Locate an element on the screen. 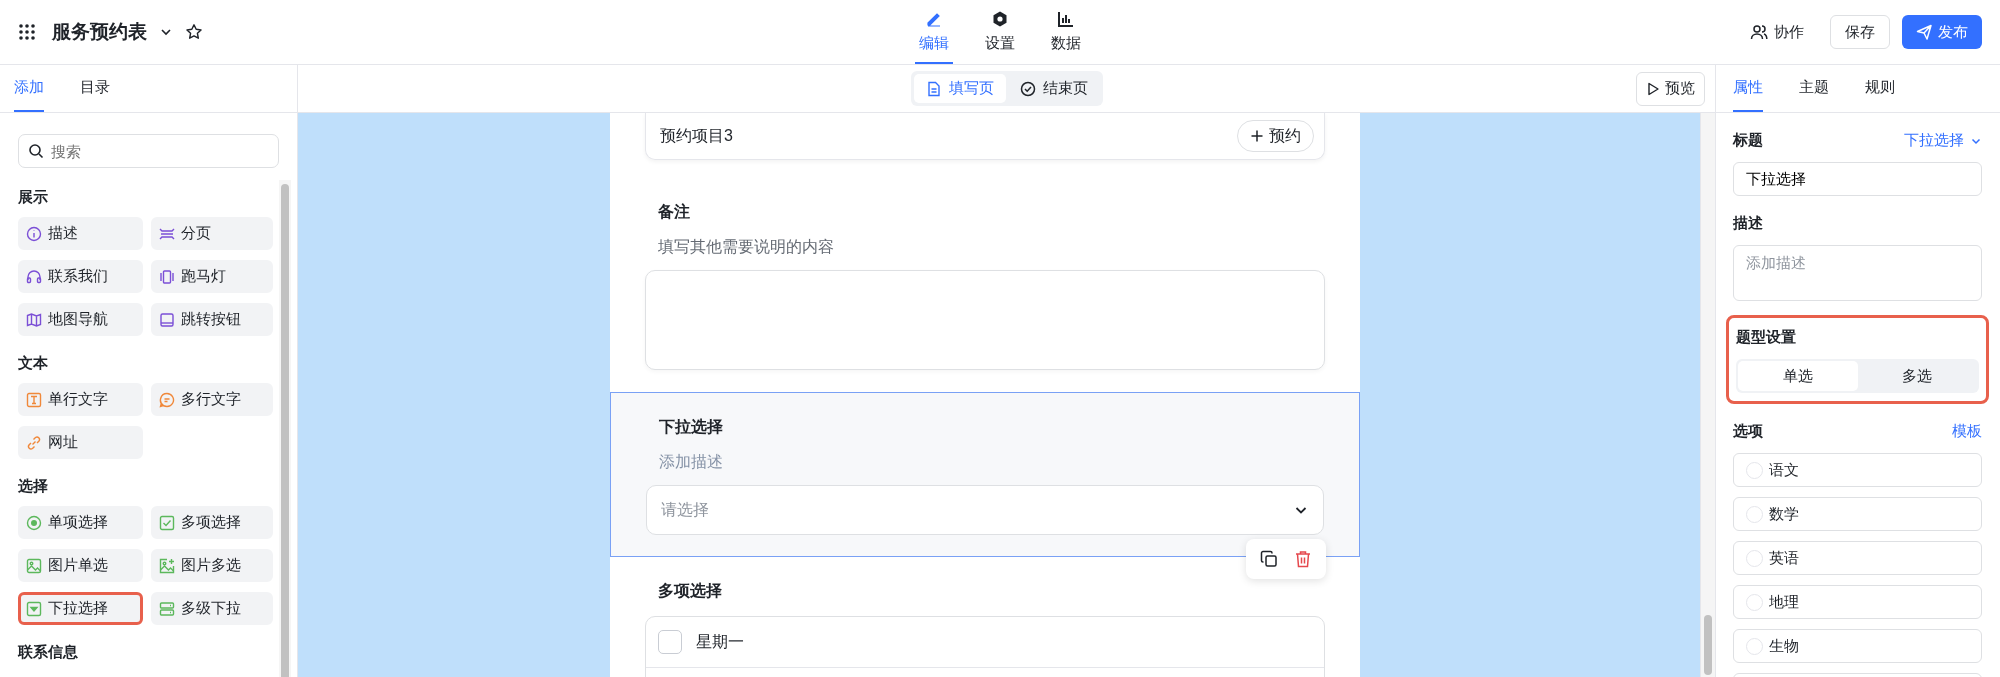 Image resolution: width=2000 pixels, height=677 pixels. component-item: 分页 is located at coordinates (212, 233).